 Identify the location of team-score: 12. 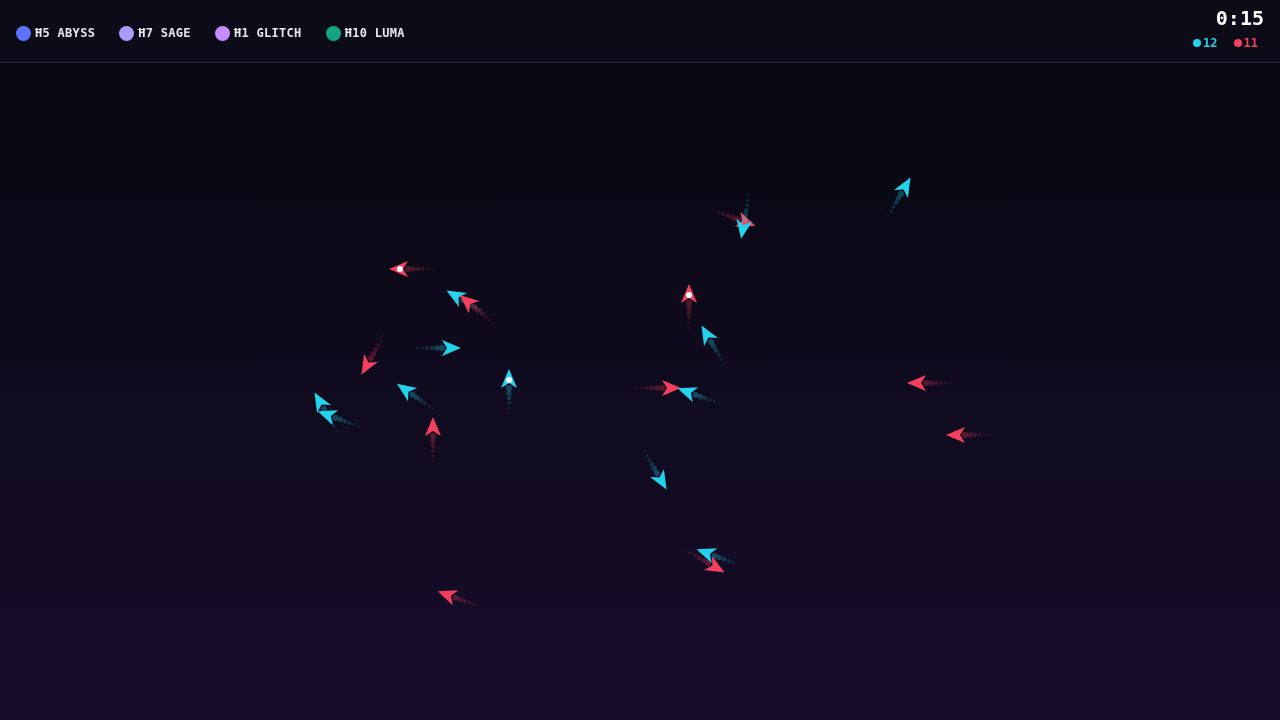
(1210, 43).